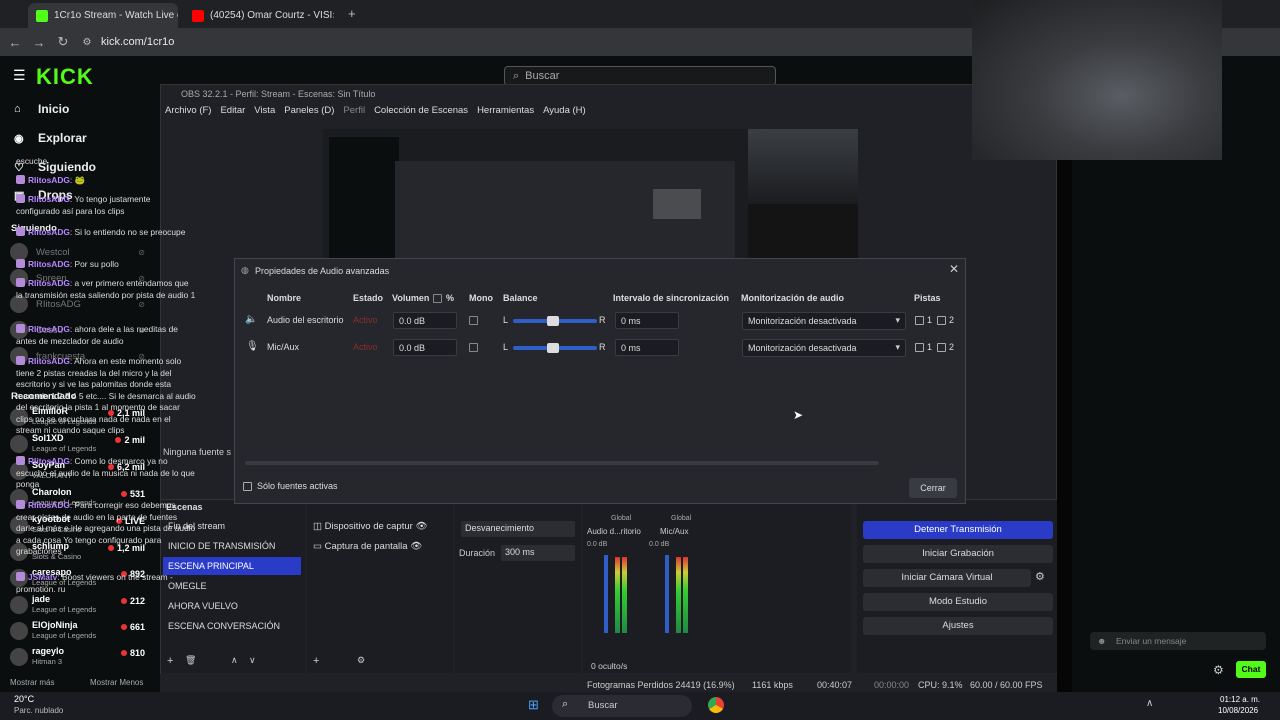 The image size is (1280, 720). I want to click on url-field: kick.com/1cr1o, so click(137, 42).